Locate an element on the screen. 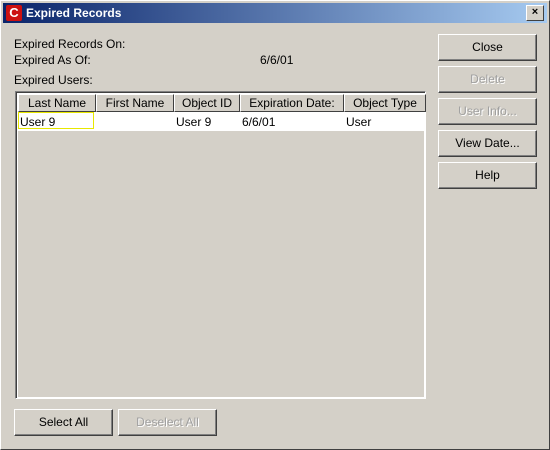 The height and width of the screenshot is (450, 550). window-title: Expired Records is located at coordinates (74, 13).